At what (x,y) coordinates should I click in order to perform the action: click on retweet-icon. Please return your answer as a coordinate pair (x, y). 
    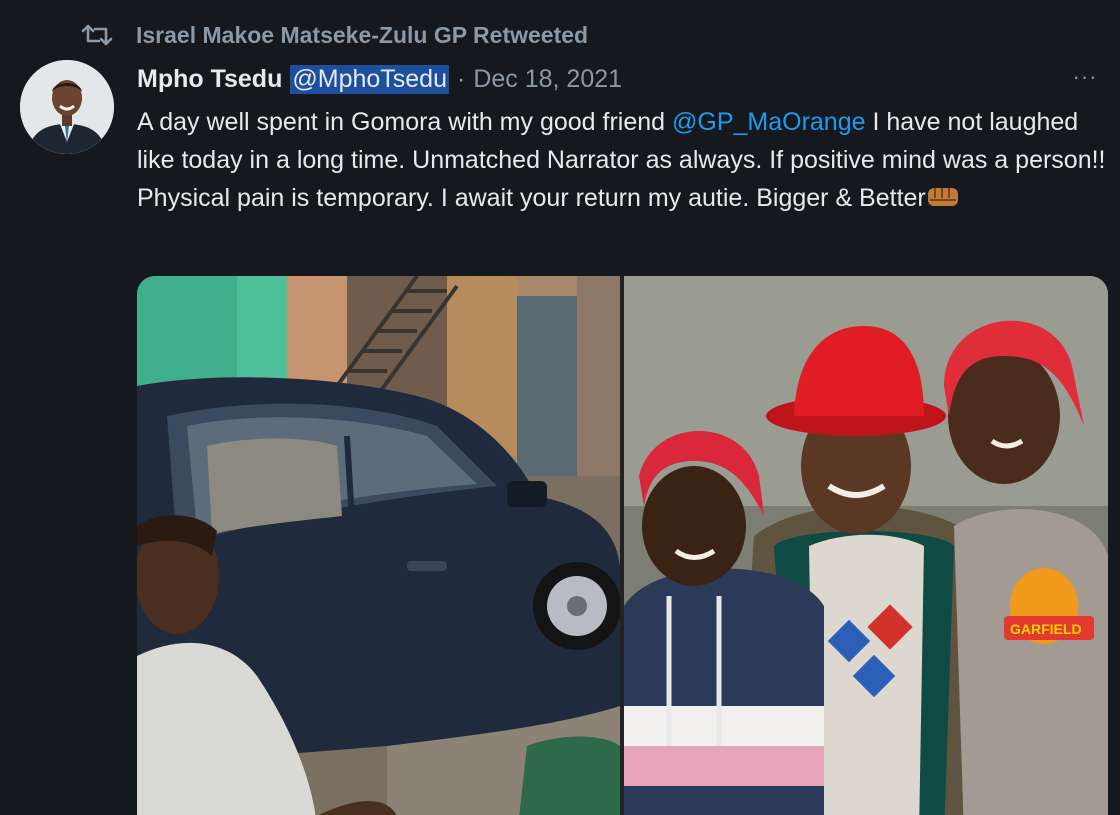
    Looking at the image, I should click on (97, 35).